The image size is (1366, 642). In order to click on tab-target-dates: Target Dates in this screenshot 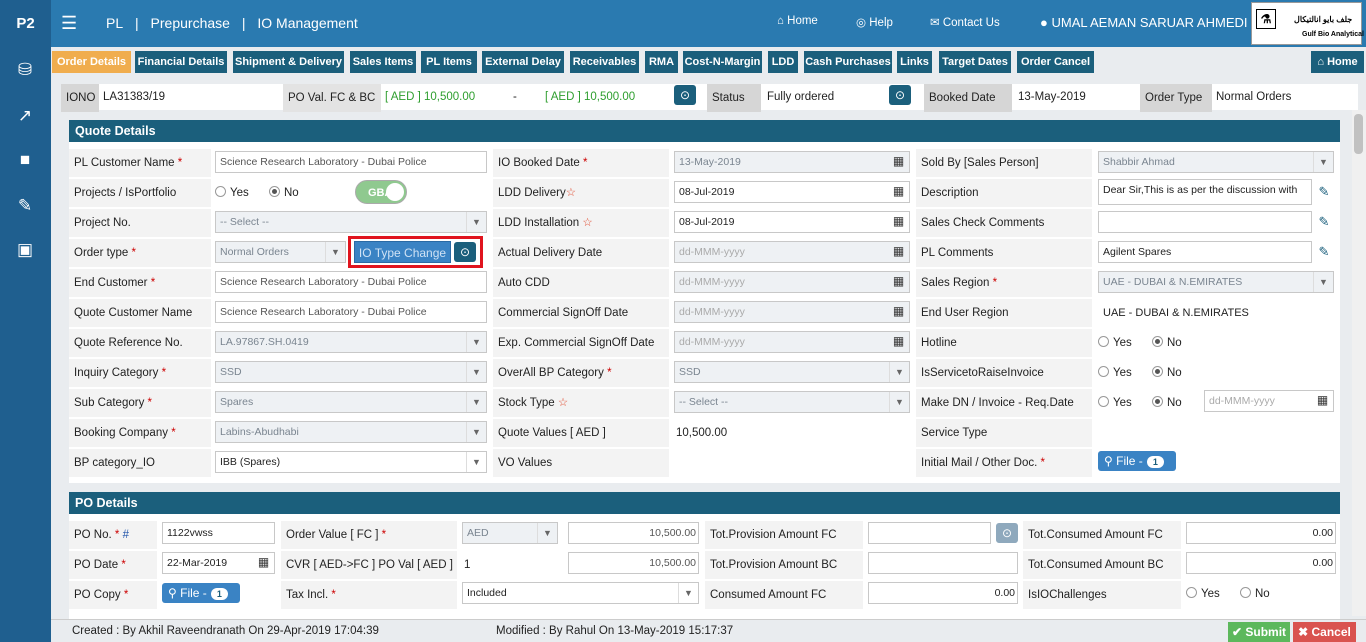, I will do `click(975, 62)`.